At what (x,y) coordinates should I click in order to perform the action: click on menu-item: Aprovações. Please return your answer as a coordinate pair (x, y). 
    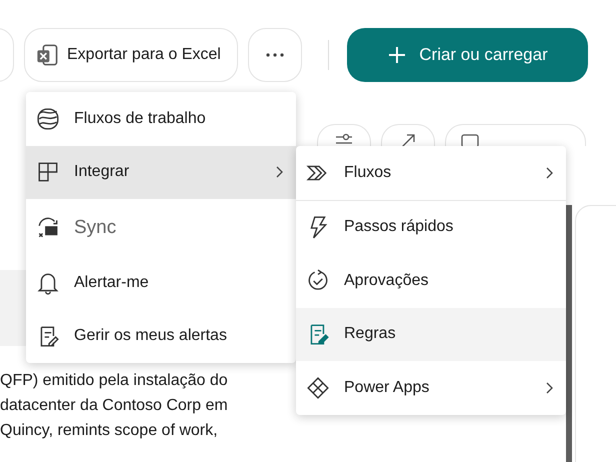
    Looking at the image, I should click on (431, 281).